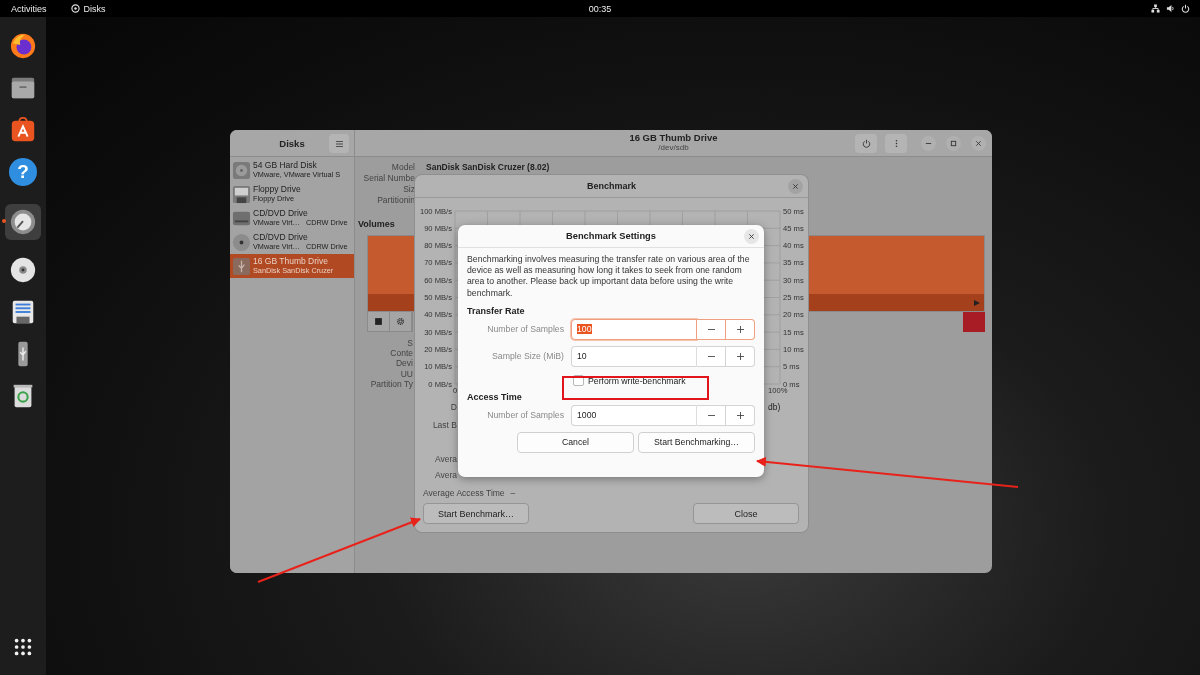 Image resolution: width=1200 pixels, height=675 pixels. I want to click on shopping-bag-icon, so click(23, 130).